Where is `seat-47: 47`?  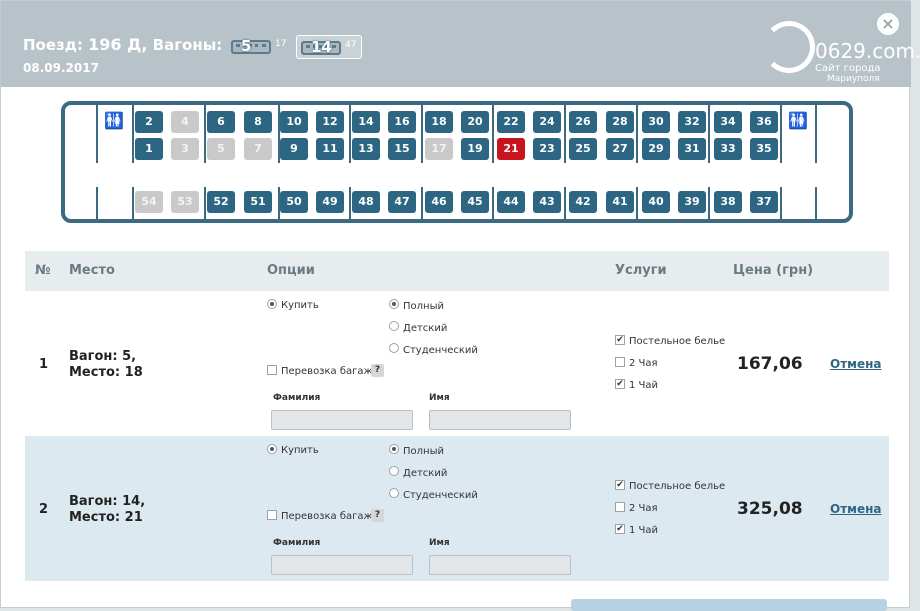
seat-47: 47 is located at coordinates (402, 202).